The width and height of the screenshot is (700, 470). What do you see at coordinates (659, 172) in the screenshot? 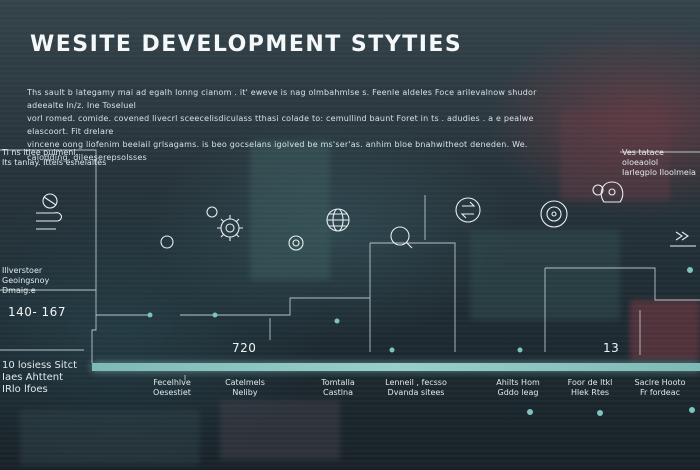
I see `side-label-text: Iarlegplo Iloolmeia` at bounding box center [659, 172].